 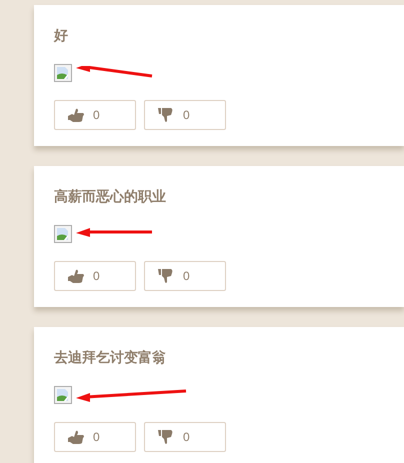 I want to click on post-title: 高薪而恶心的职业, so click(x=110, y=197).